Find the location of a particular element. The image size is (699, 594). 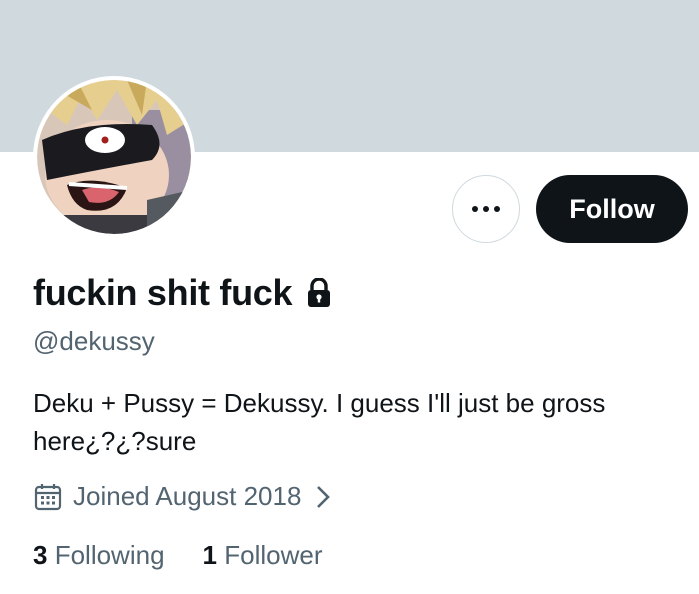

more-horizontal-icon is located at coordinates (486, 209).